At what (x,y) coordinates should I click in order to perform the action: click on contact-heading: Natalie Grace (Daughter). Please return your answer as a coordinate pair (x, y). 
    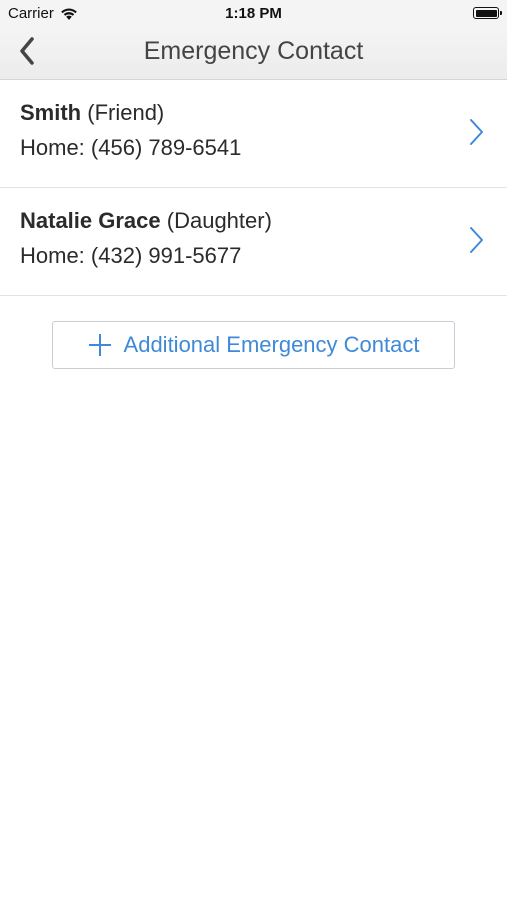
    Looking at the image, I should click on (146, 221).